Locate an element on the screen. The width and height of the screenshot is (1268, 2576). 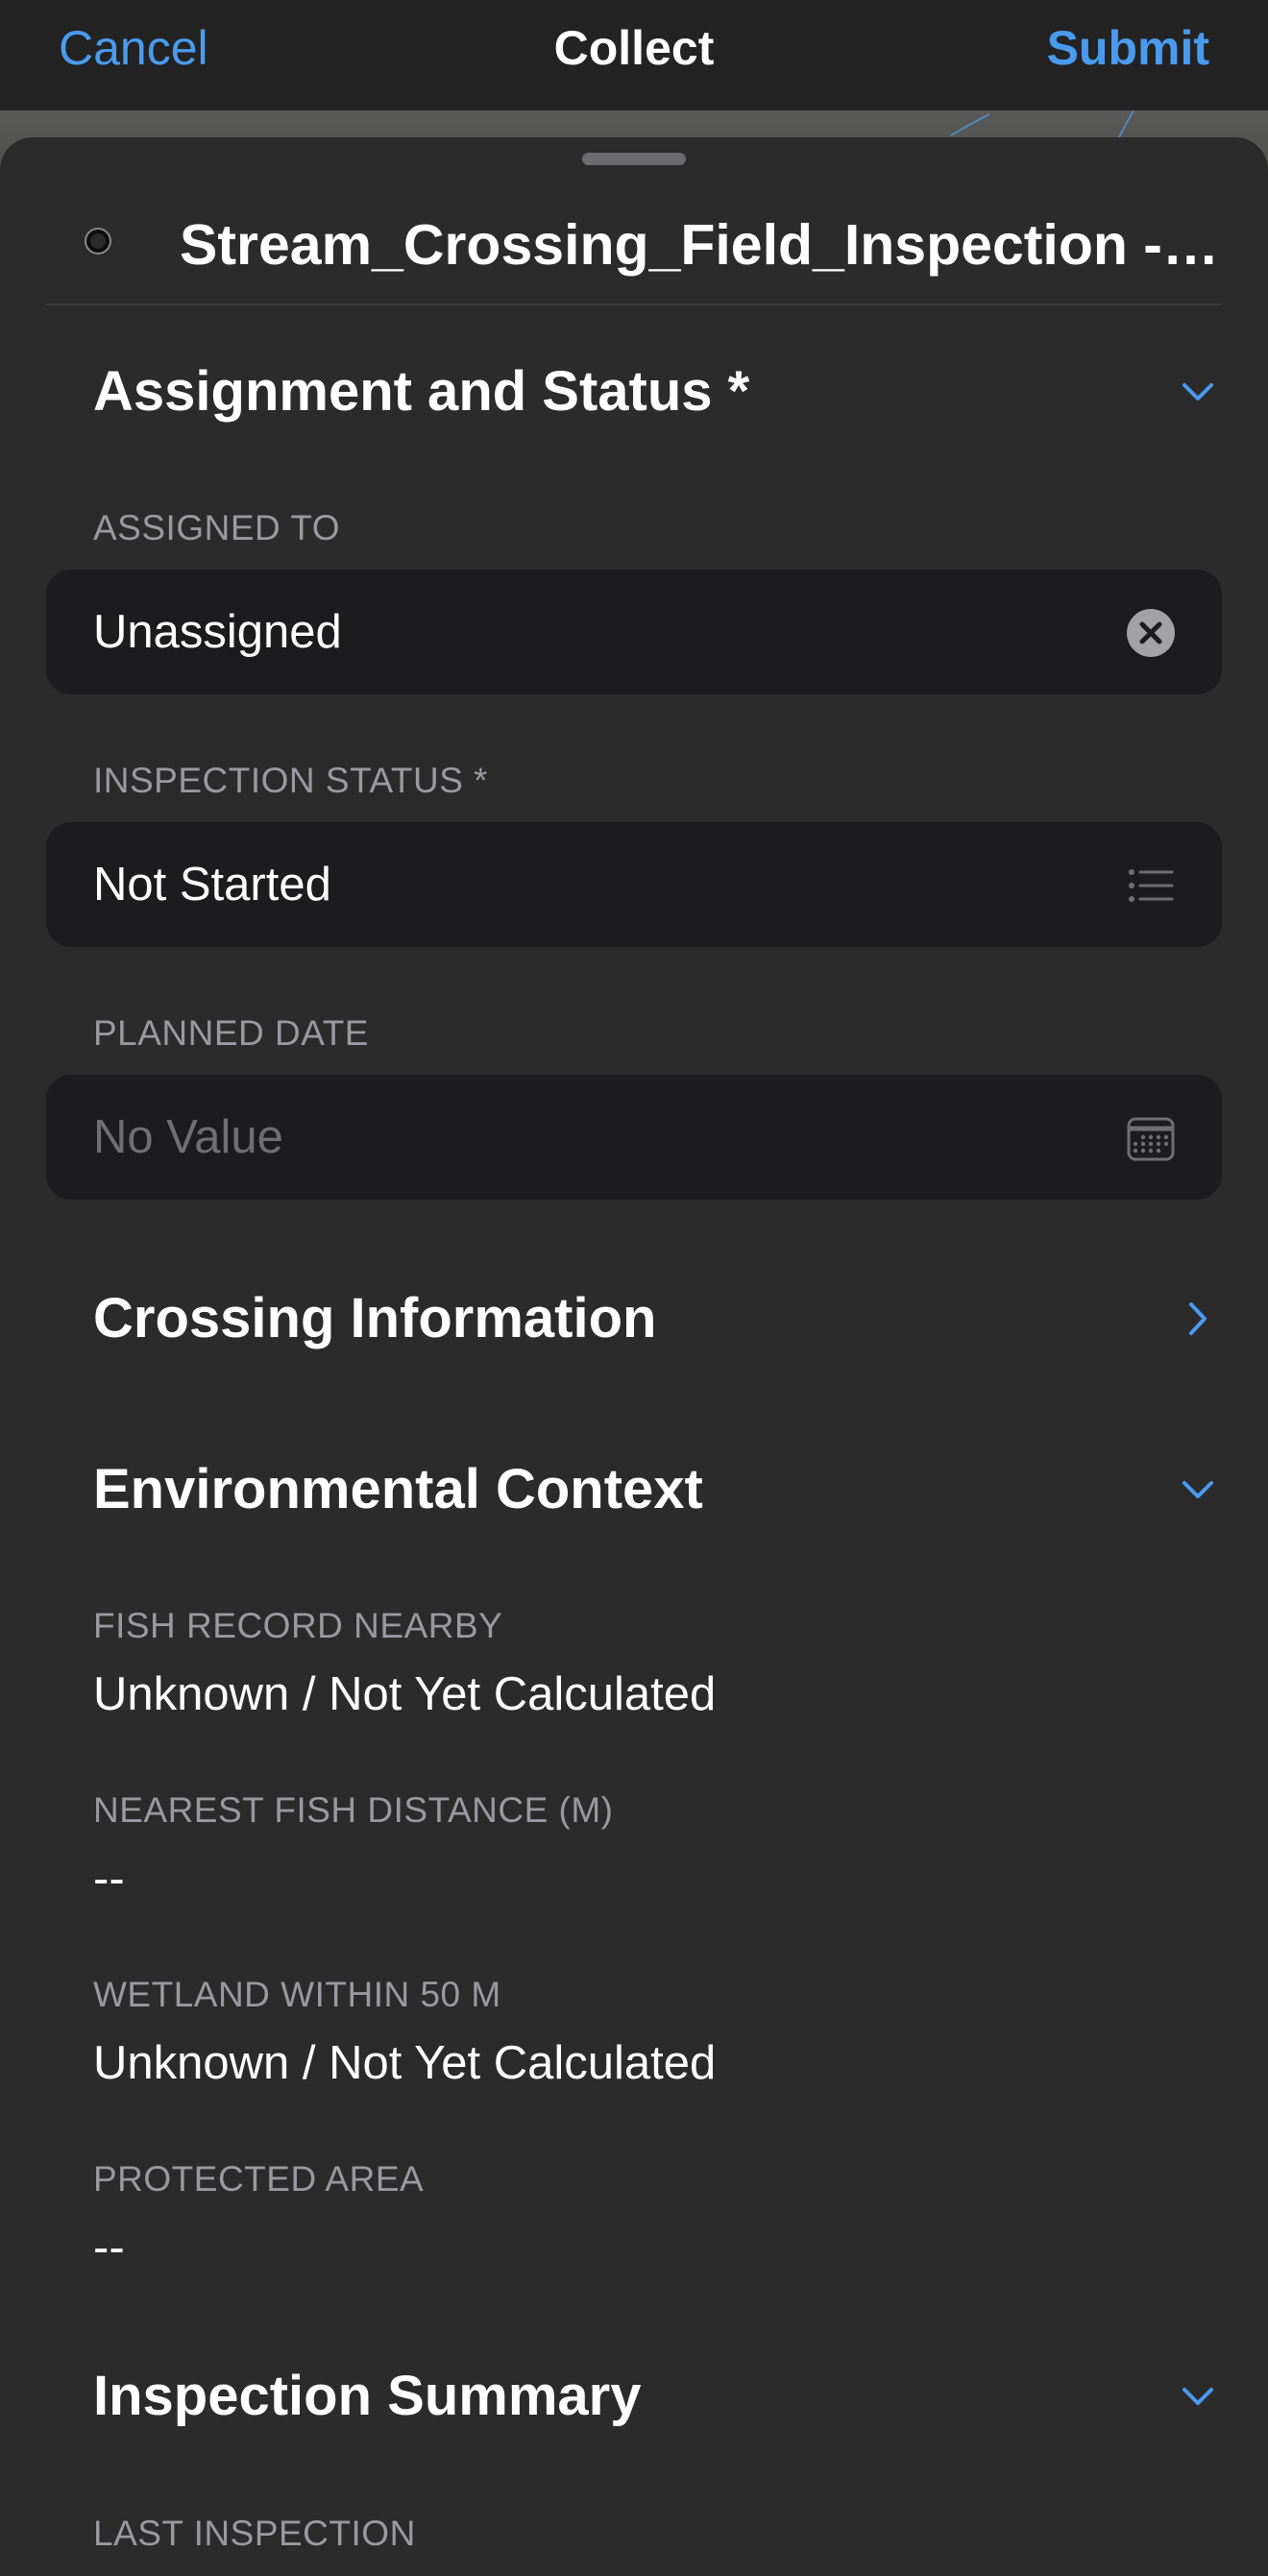
group-header-assignment: Assignment and Status * is located at coordinates (655, 391).